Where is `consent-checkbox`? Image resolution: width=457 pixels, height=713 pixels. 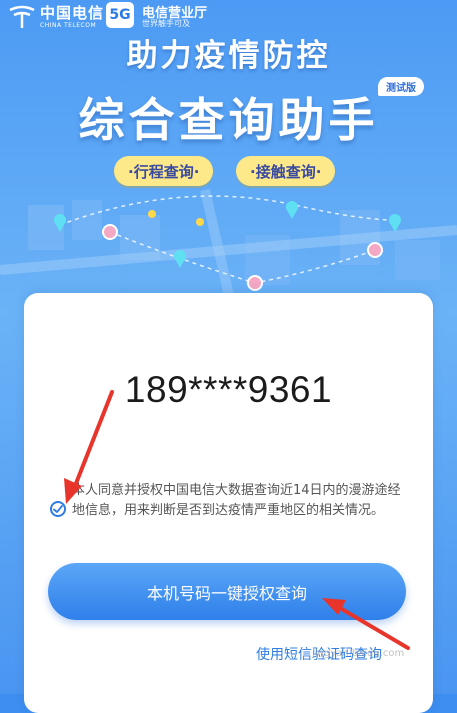
consent-checkbox is located at coordinates (58, 509).